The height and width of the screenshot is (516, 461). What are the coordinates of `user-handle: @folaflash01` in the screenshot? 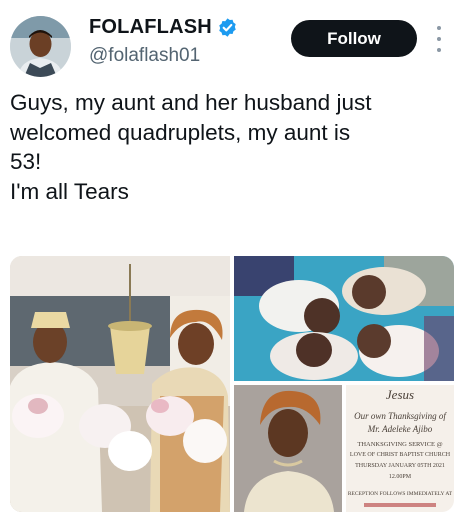 It's located at (144, 56).